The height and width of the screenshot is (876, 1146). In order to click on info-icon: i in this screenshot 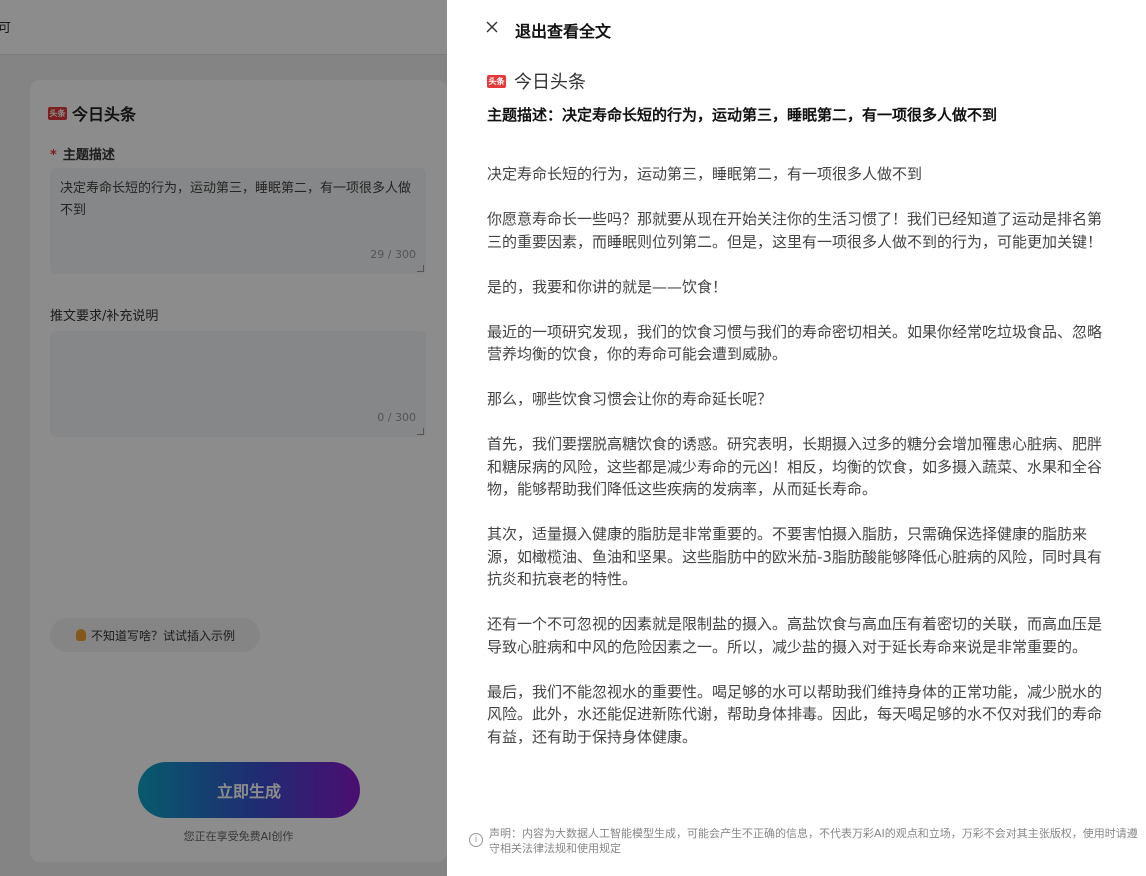, I will do `click(476, 840)`.